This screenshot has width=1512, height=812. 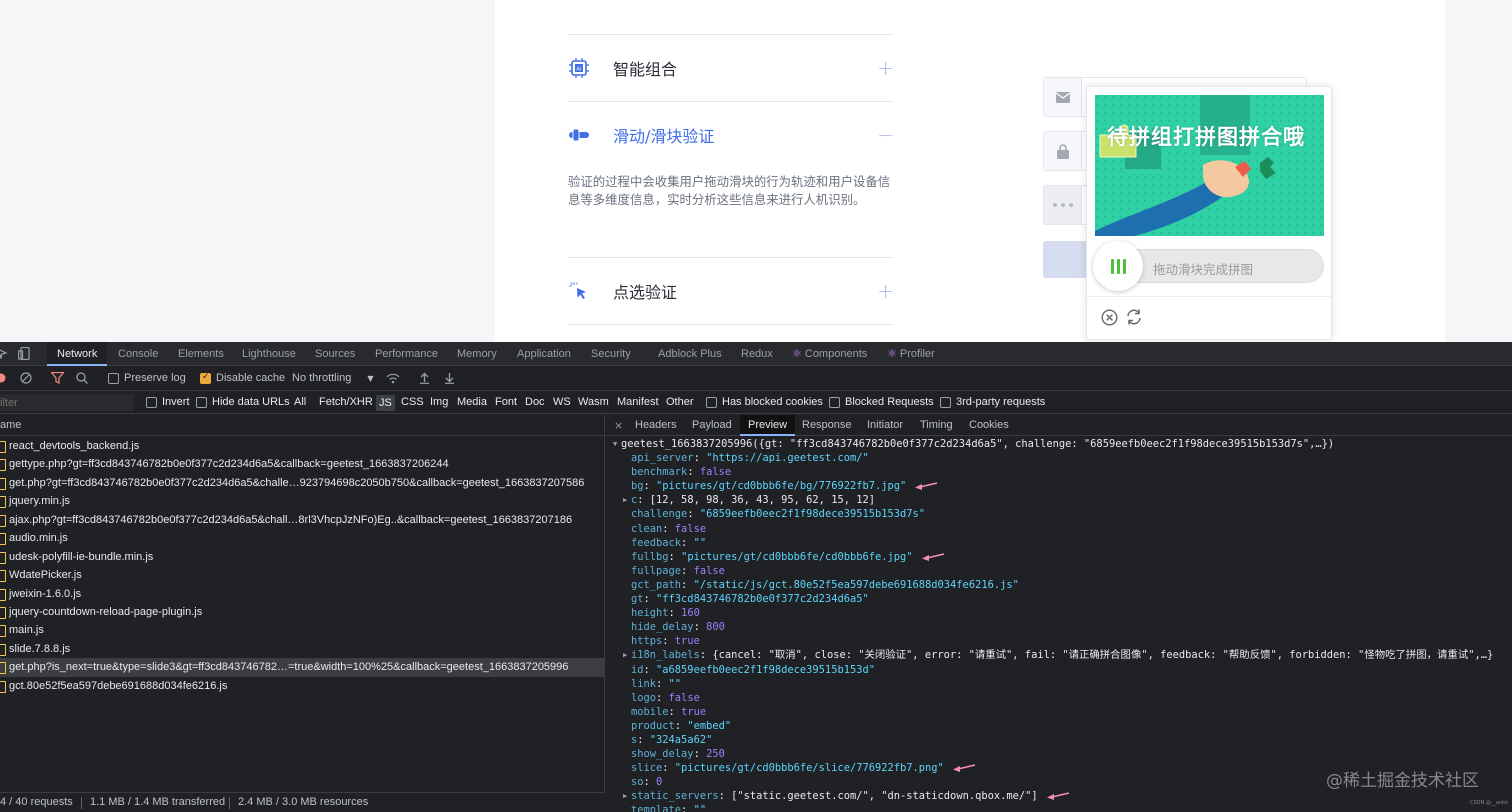 What do you see at coordinates (1402, 781) in the screenshot?
I see `watermark: @稀土掘金技术社区` at bounding box center [1402, 781].